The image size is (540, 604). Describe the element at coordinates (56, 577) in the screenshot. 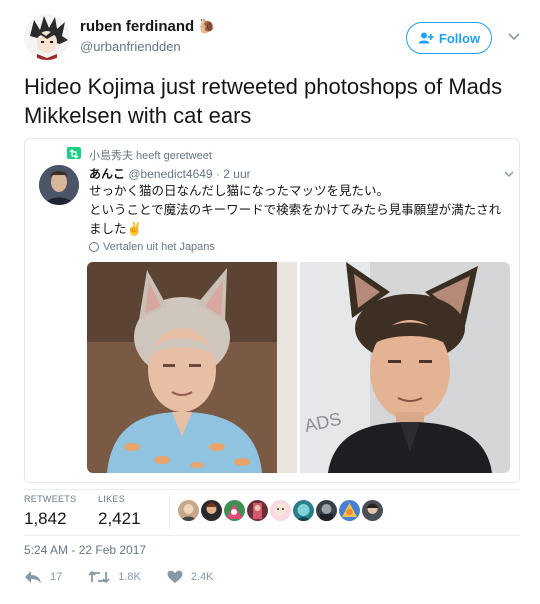

I see `reply-count: 17` at that location.